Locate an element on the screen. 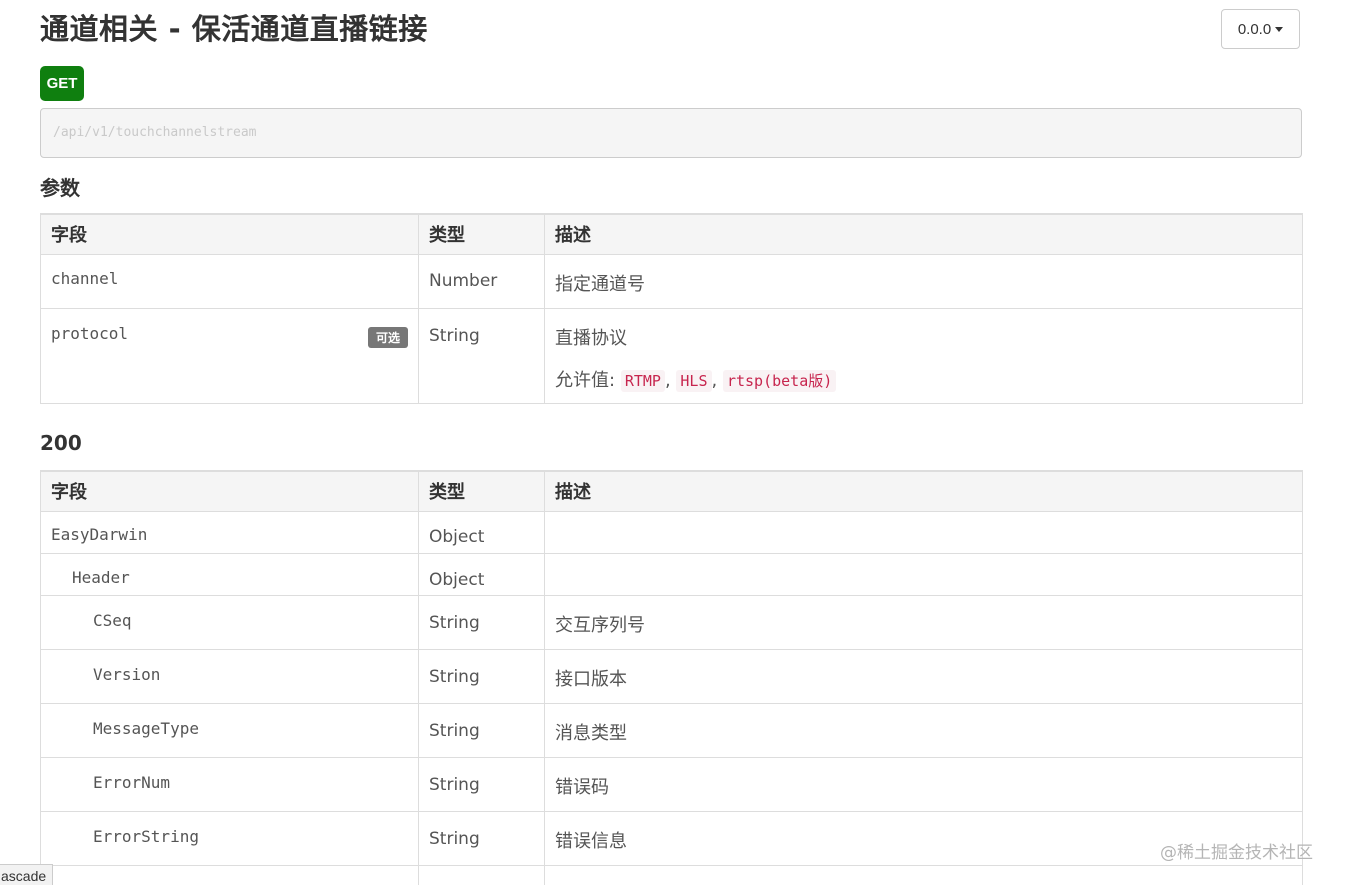  caret-down-icon is located at coordinates (1279, 29).